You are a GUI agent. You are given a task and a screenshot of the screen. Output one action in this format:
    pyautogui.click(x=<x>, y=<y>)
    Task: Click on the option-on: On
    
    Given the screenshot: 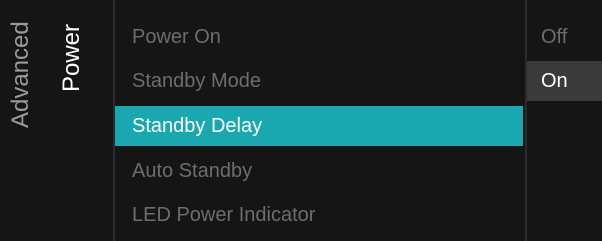 What is the action you would take?
    pyautogui.click(x=564, y=81)
    